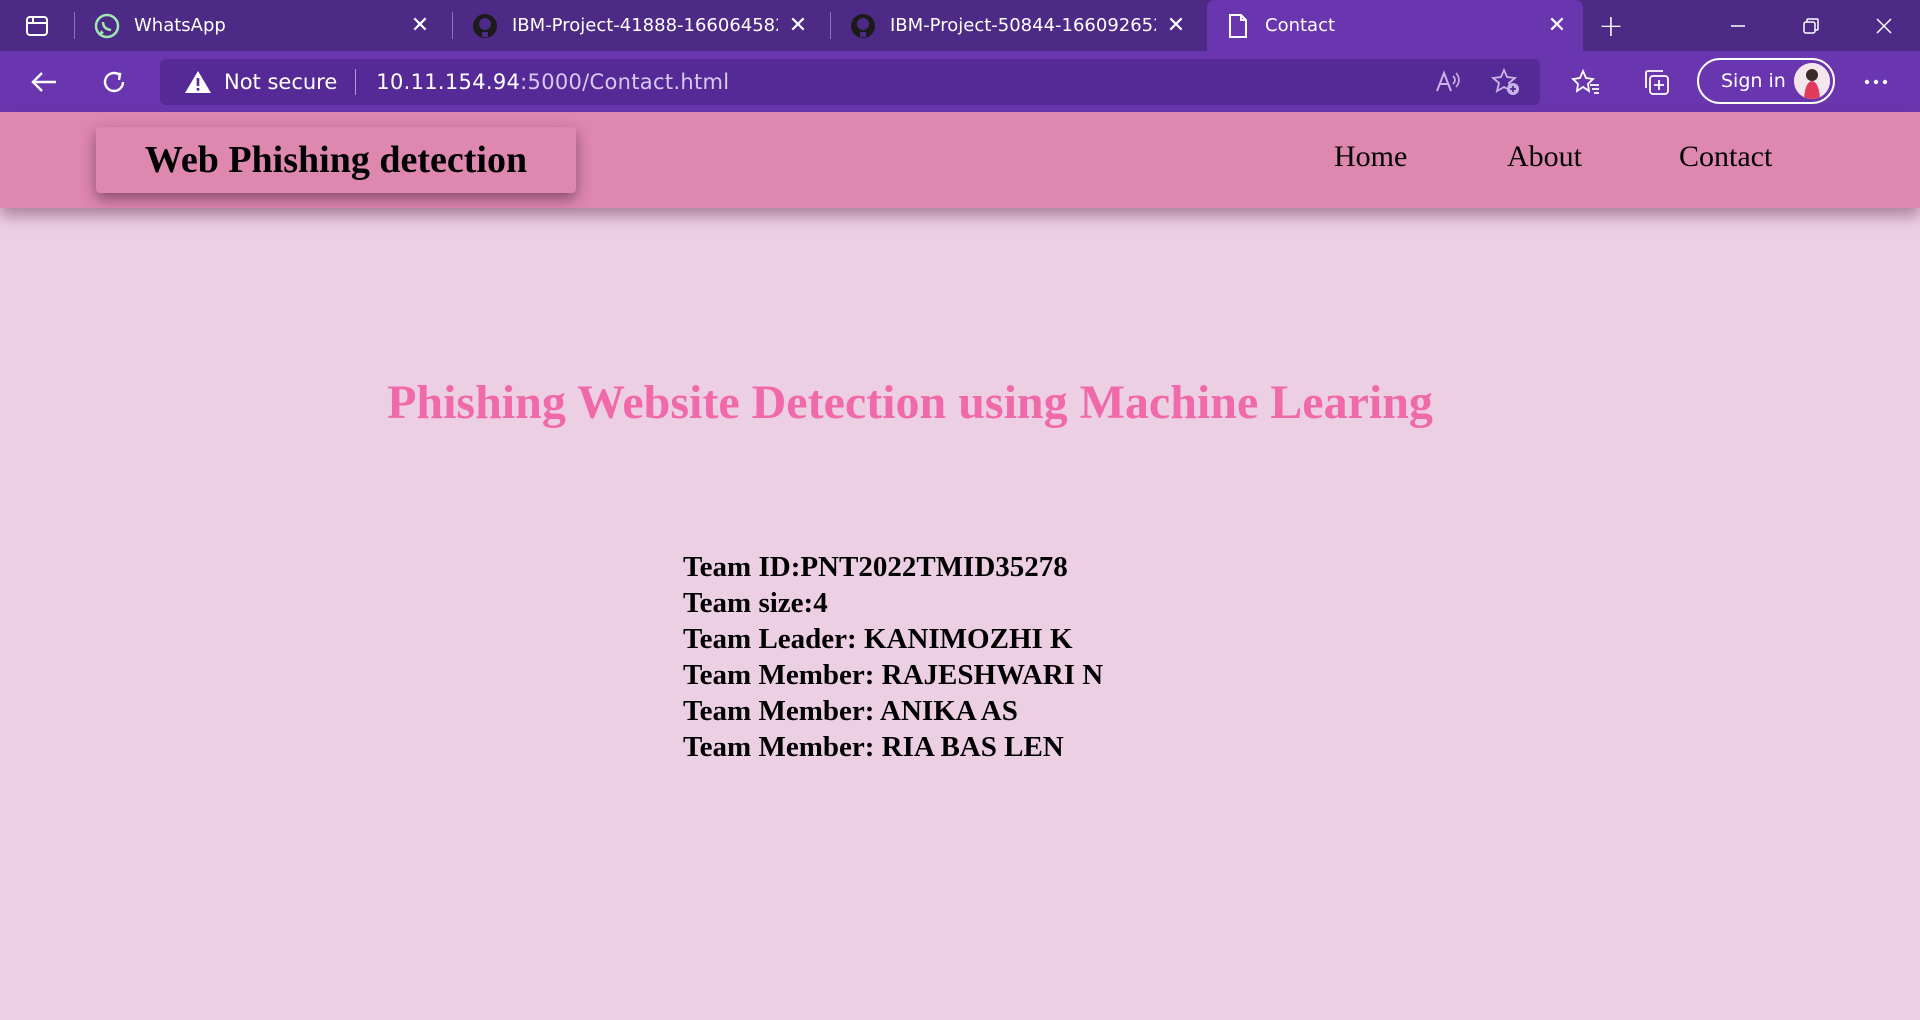 The width and height of the screenshot is (1920, 1020). I want to click on restore-button, so click(1811, 25).